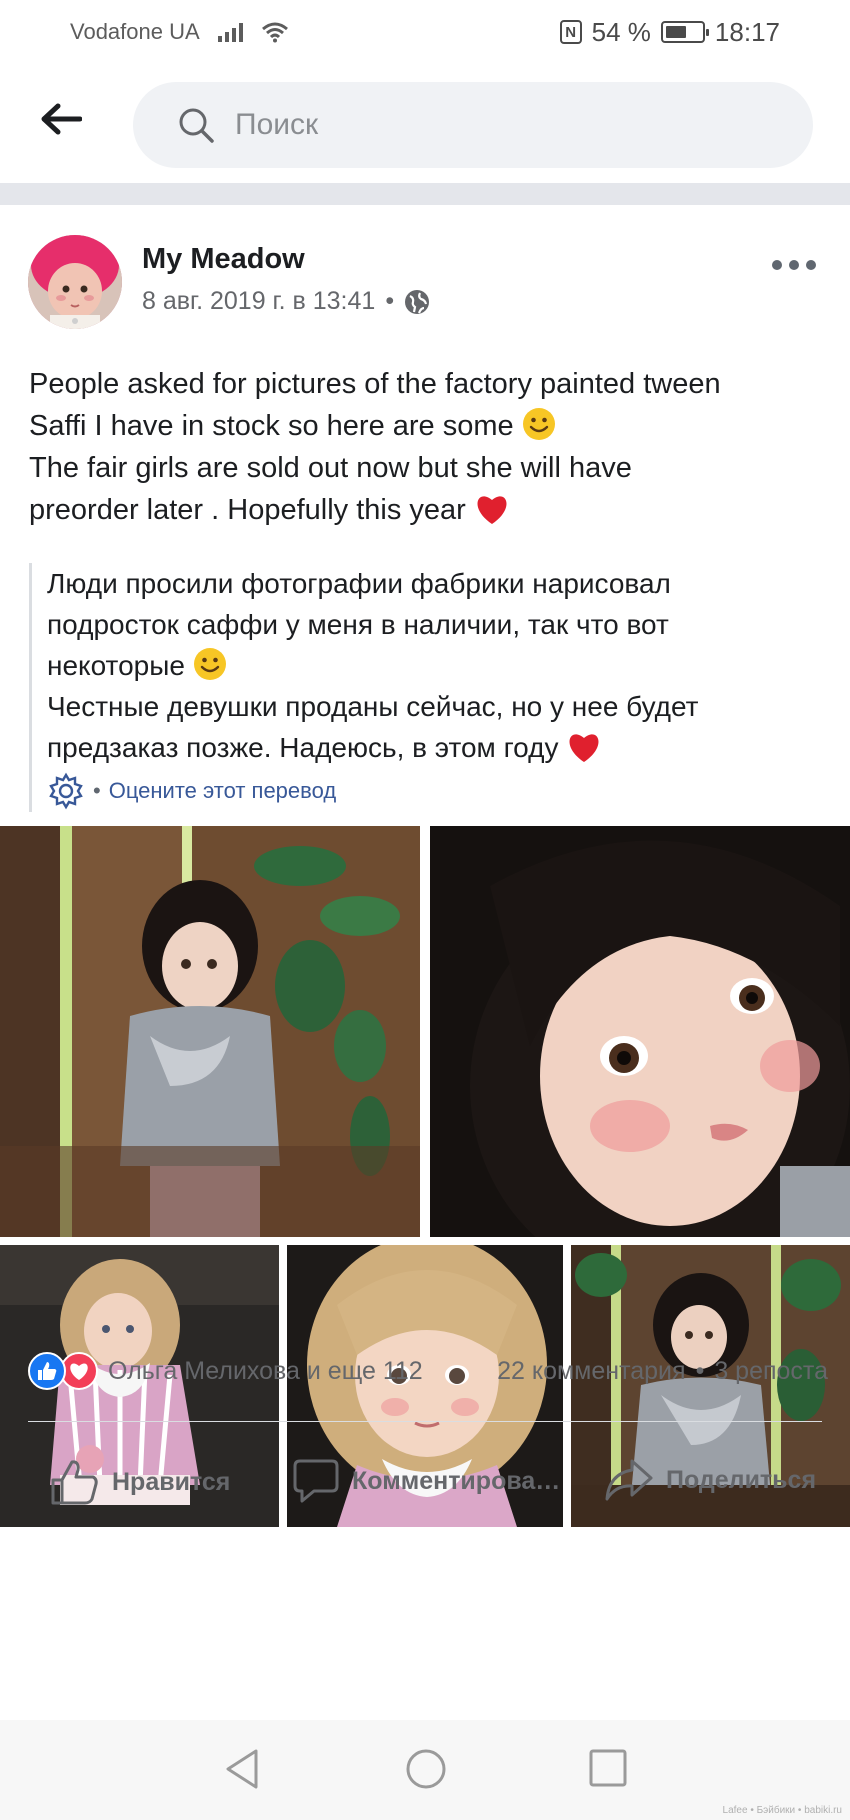 This screenshot has height=1820, width=850. Describe the element at coordinates (47, 1371) in the screenshot. I see `like-reaction-icon` at that location.